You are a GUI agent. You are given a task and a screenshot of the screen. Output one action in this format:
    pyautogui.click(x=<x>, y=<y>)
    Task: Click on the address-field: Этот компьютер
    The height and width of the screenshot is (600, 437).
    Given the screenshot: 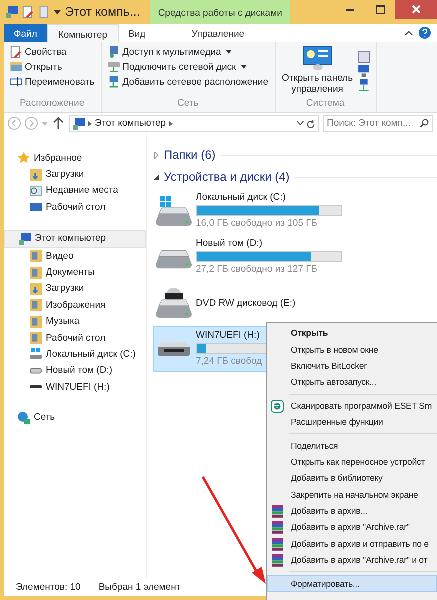 What is the action you would take?
    pyautogui.click(x=194, y=123)
    